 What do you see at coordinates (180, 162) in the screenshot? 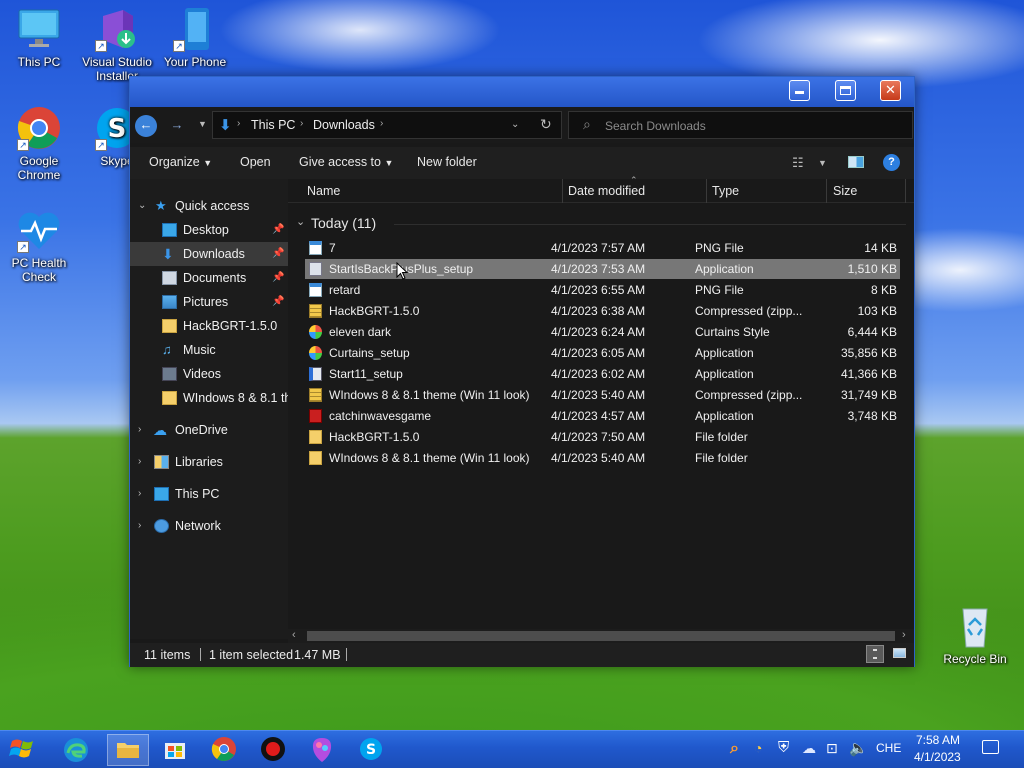
I see `organize-button: Organize ▼` at bounding box center [180, 162].